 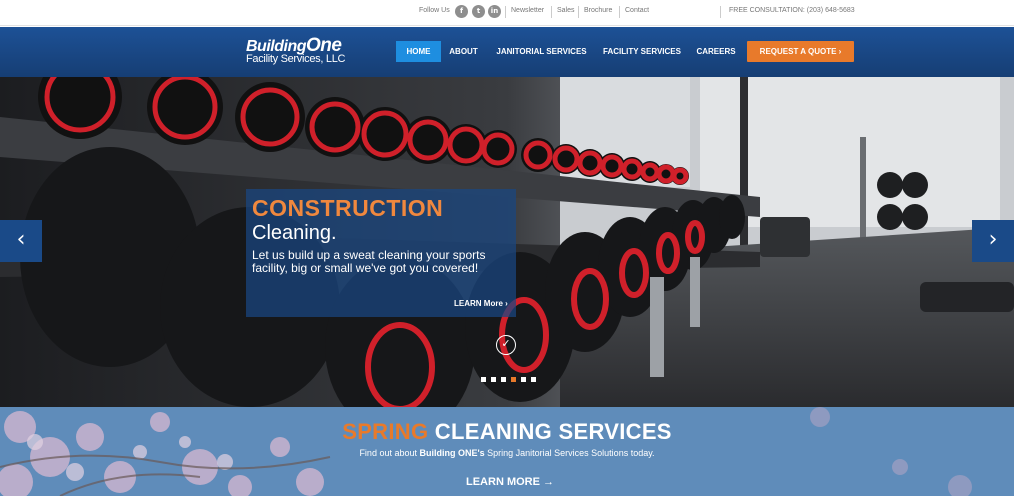 What do you see at coordinates (716, 51) in the screenshot?
I see `nav-careers: CAREERS` at bounding box center [716, 51].